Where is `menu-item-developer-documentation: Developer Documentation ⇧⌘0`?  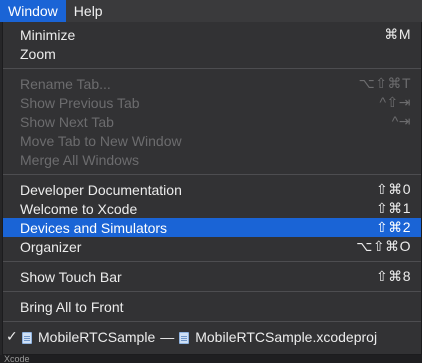 menu-item-developer-documentation: Developer Documentation ⇧⌘0 is located at coordinates (212, 189).